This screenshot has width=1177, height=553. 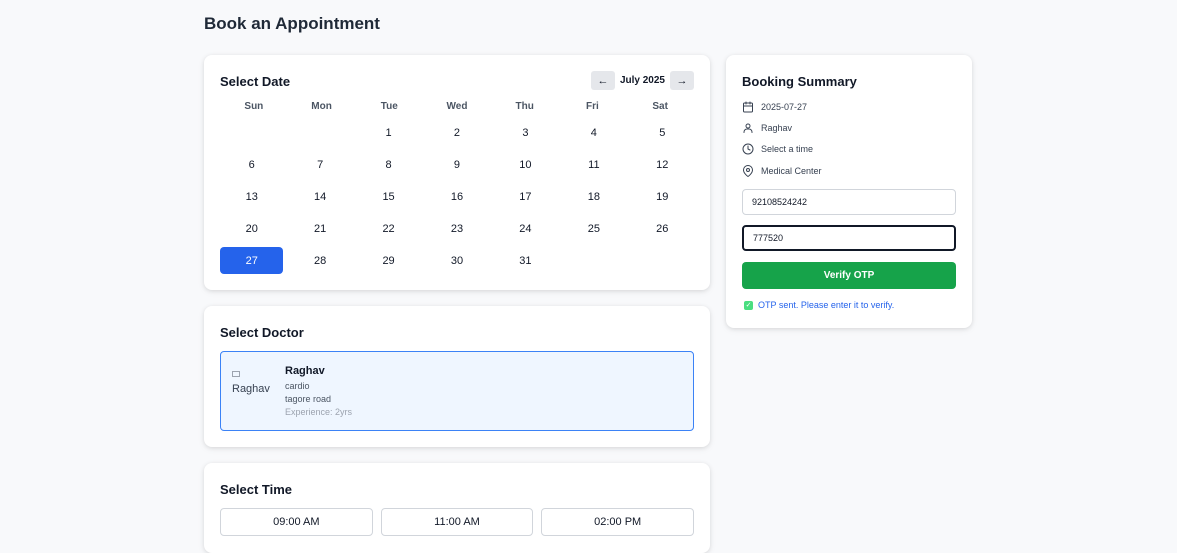 I want to click on summary-doctor: Raghav, so click(x=777, y=128).